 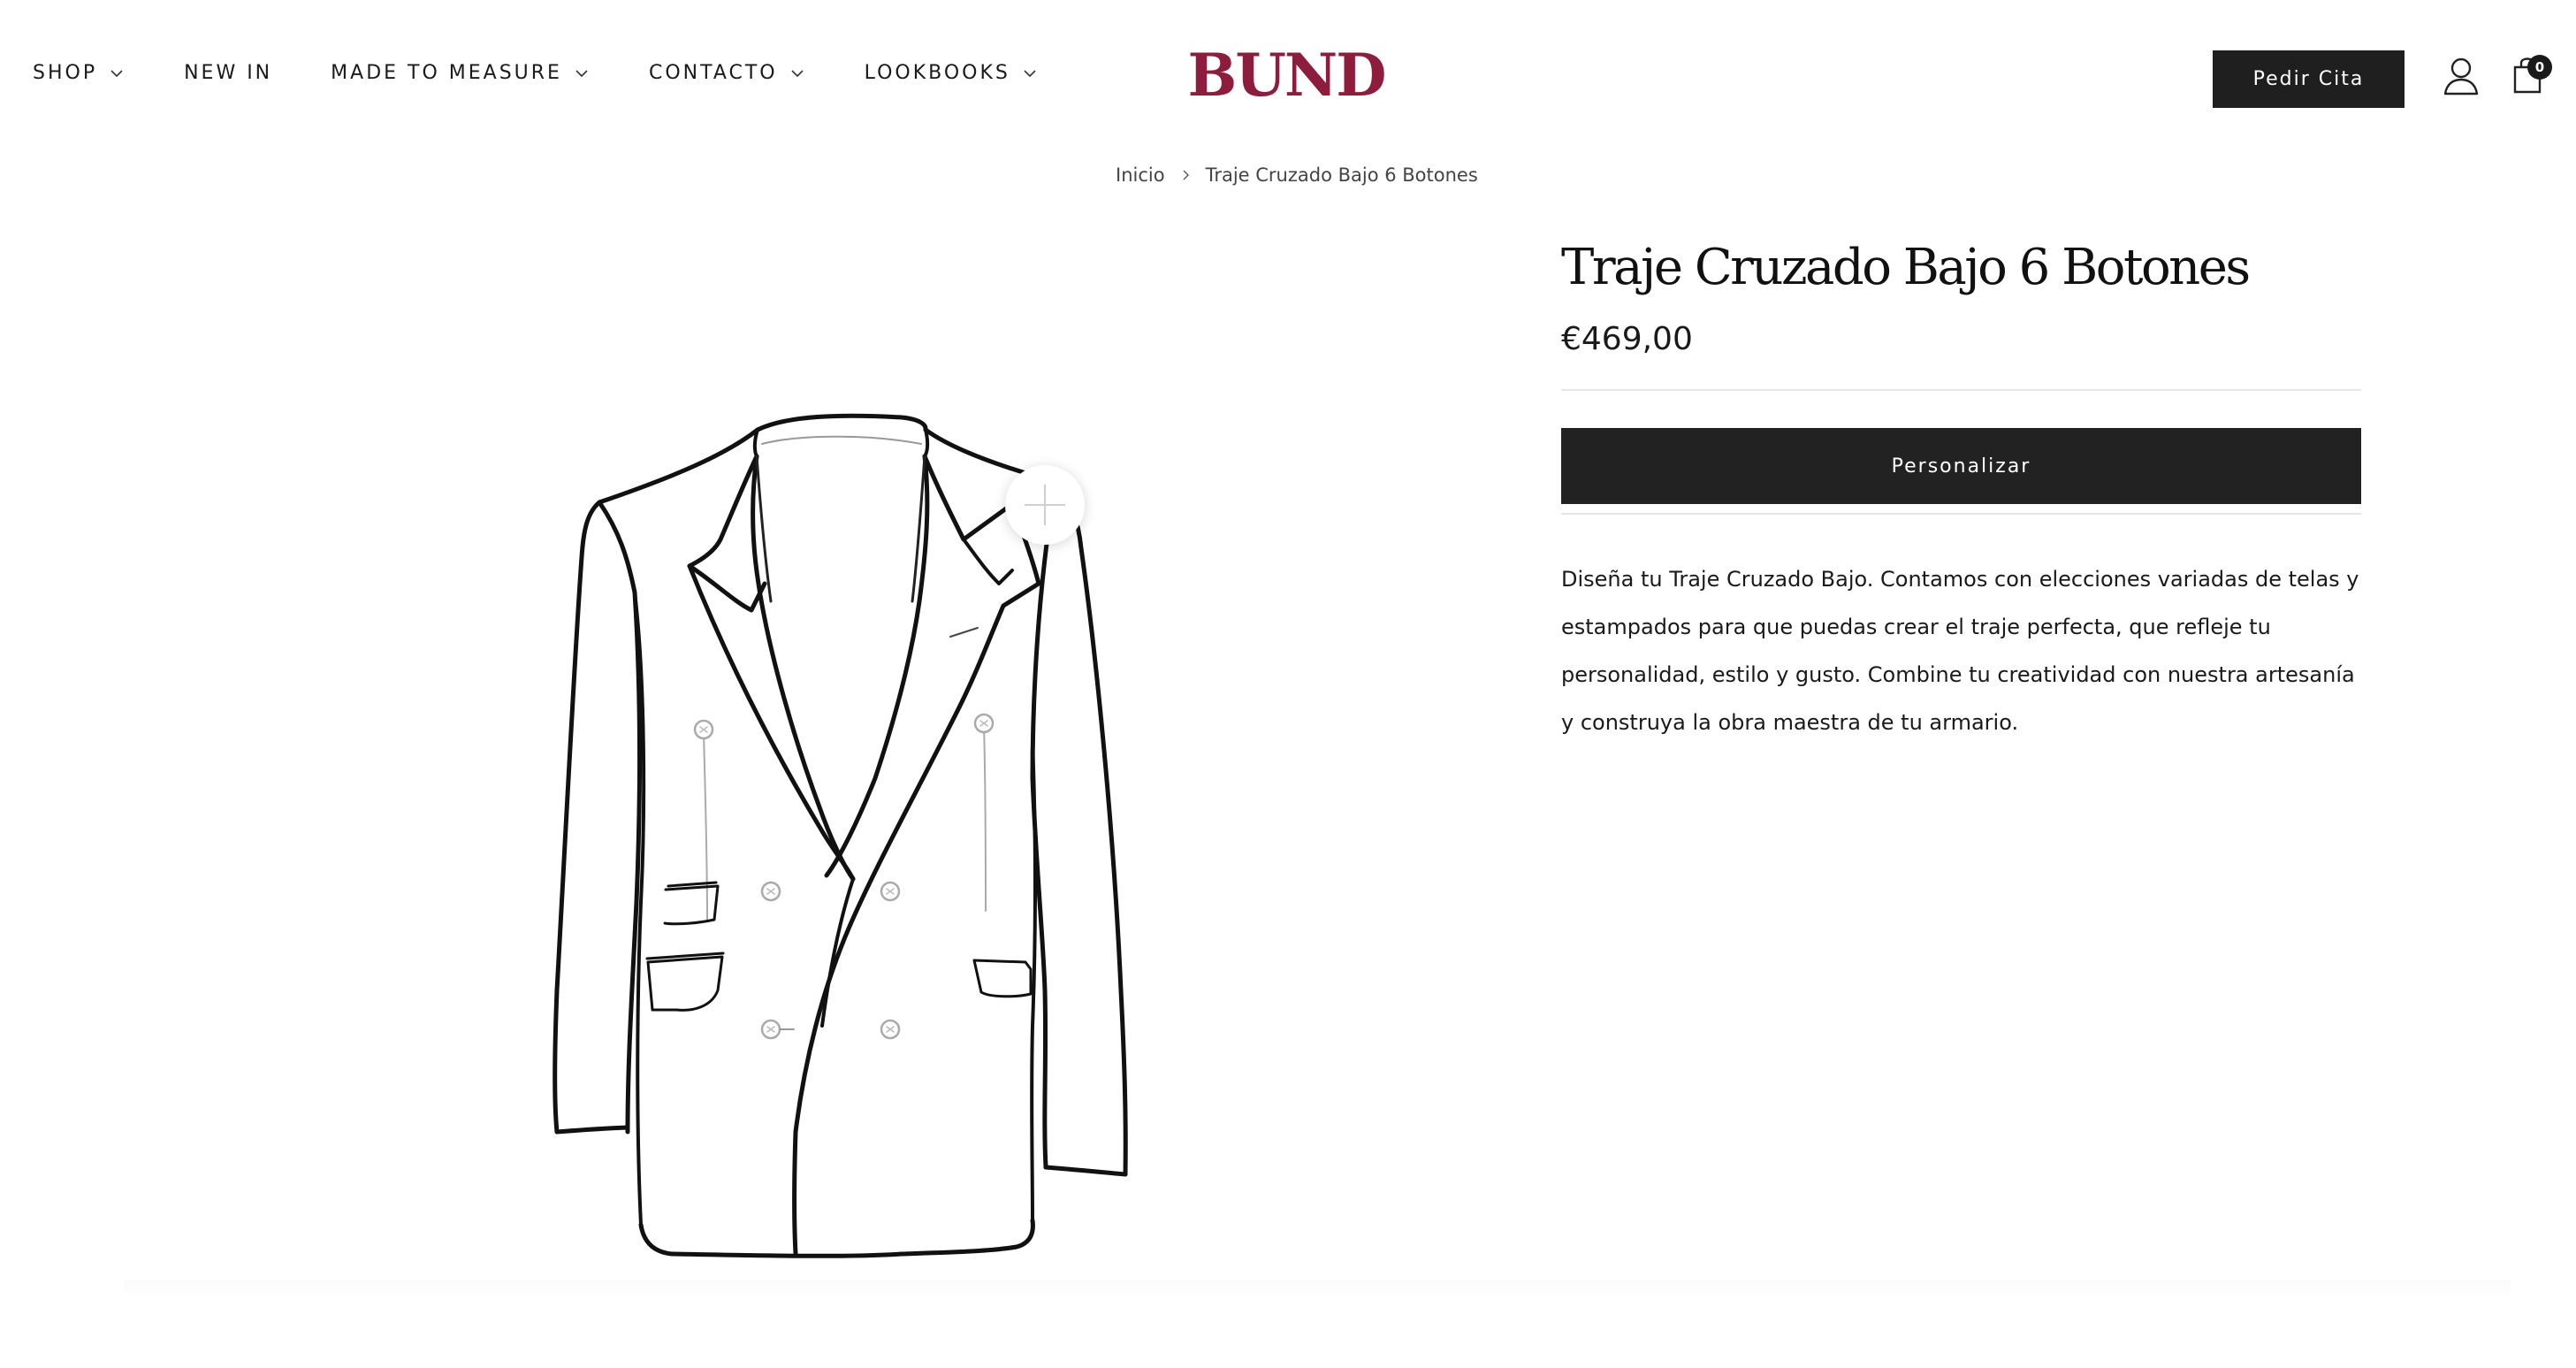 I want to click on nav-item-label: MADE TO MEASURE, so click(x=446, y=73).